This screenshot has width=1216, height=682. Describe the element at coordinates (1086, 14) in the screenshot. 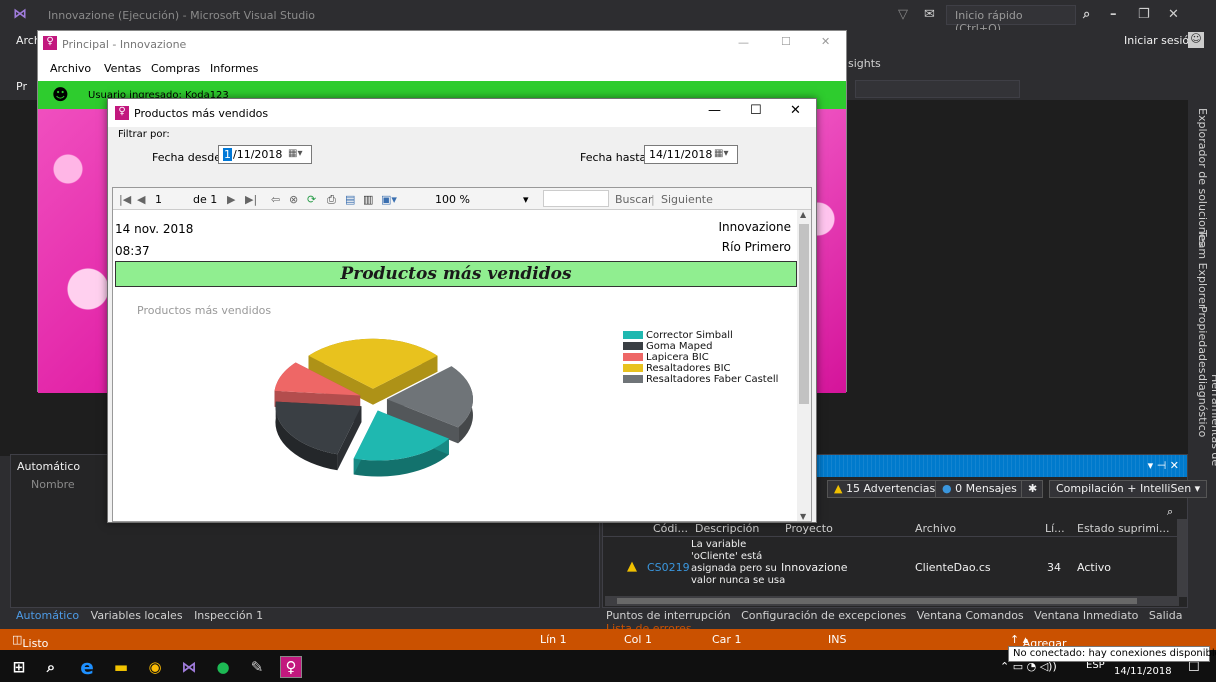

I see `search-icon: ⌕` at that location.